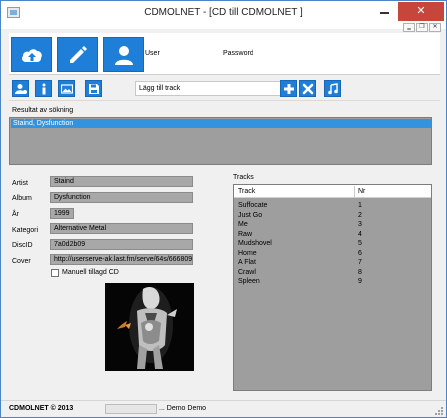 This screenshot has width=447, height=418. Describe the element at coordinates (384, 11) in the screenshot. I see `minimize-button` at that location.